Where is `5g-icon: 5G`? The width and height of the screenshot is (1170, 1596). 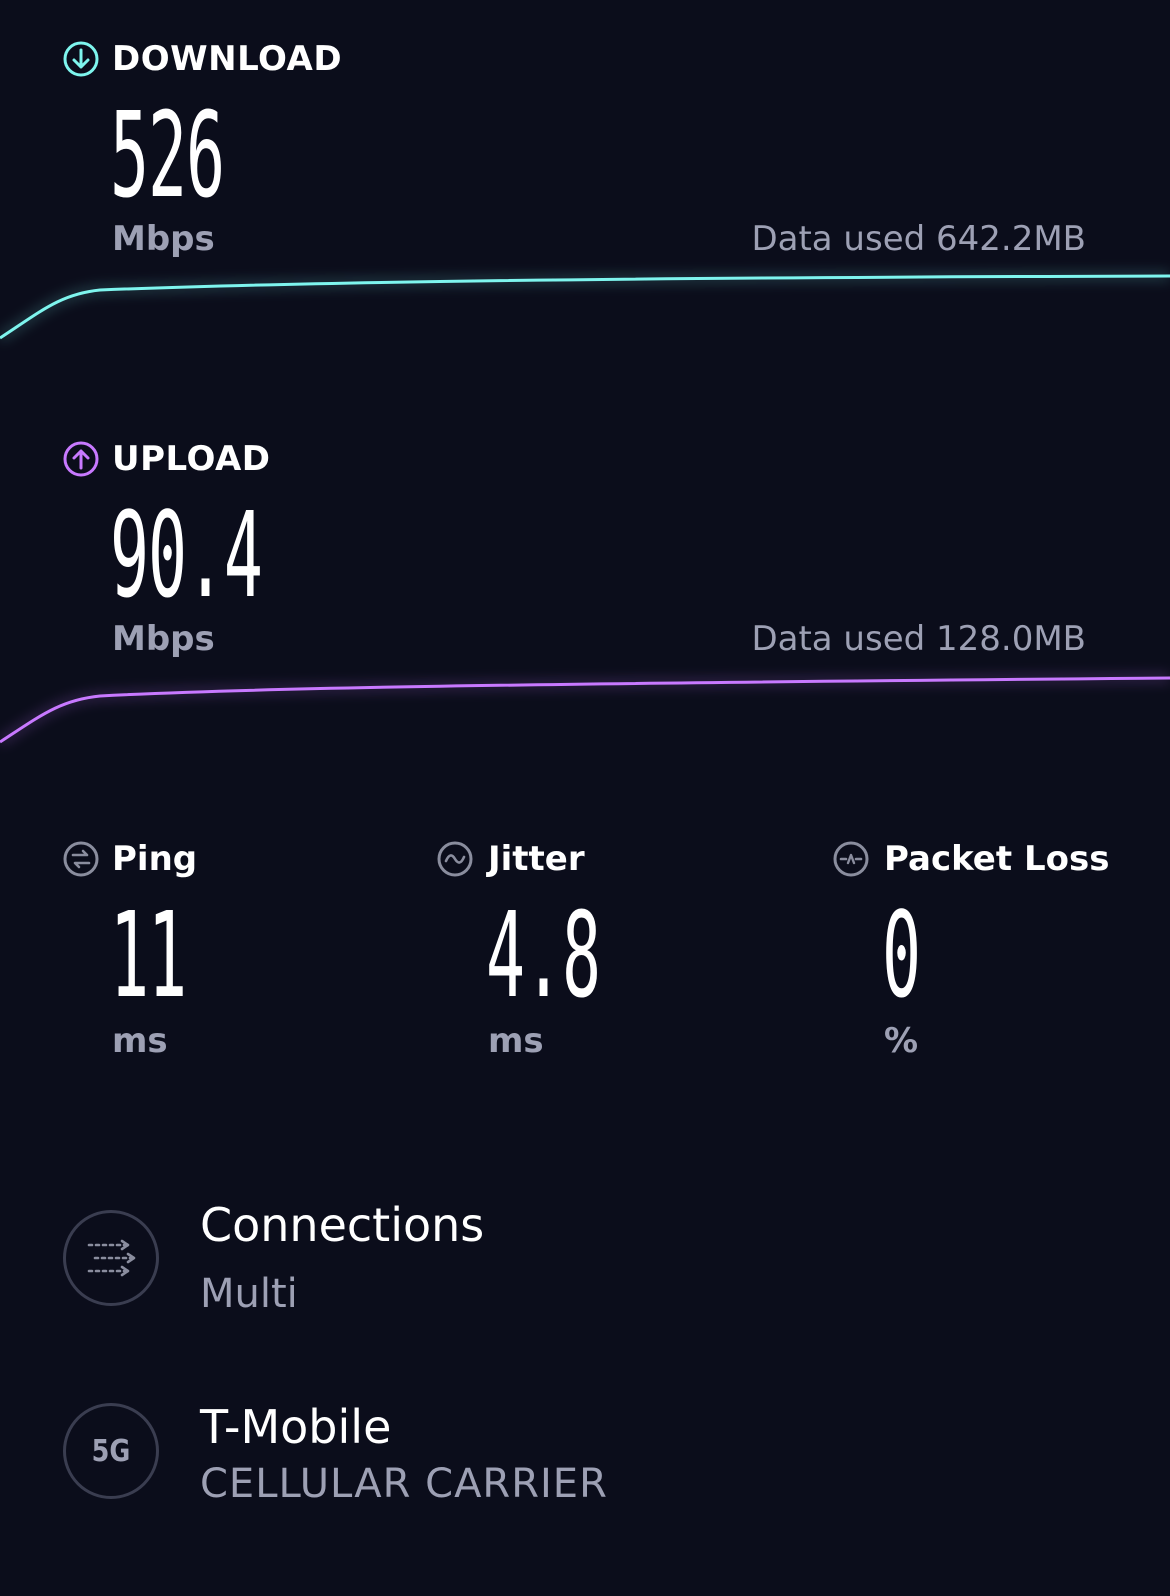
5g-icon: 5G is located at coordinates (111, 1451).